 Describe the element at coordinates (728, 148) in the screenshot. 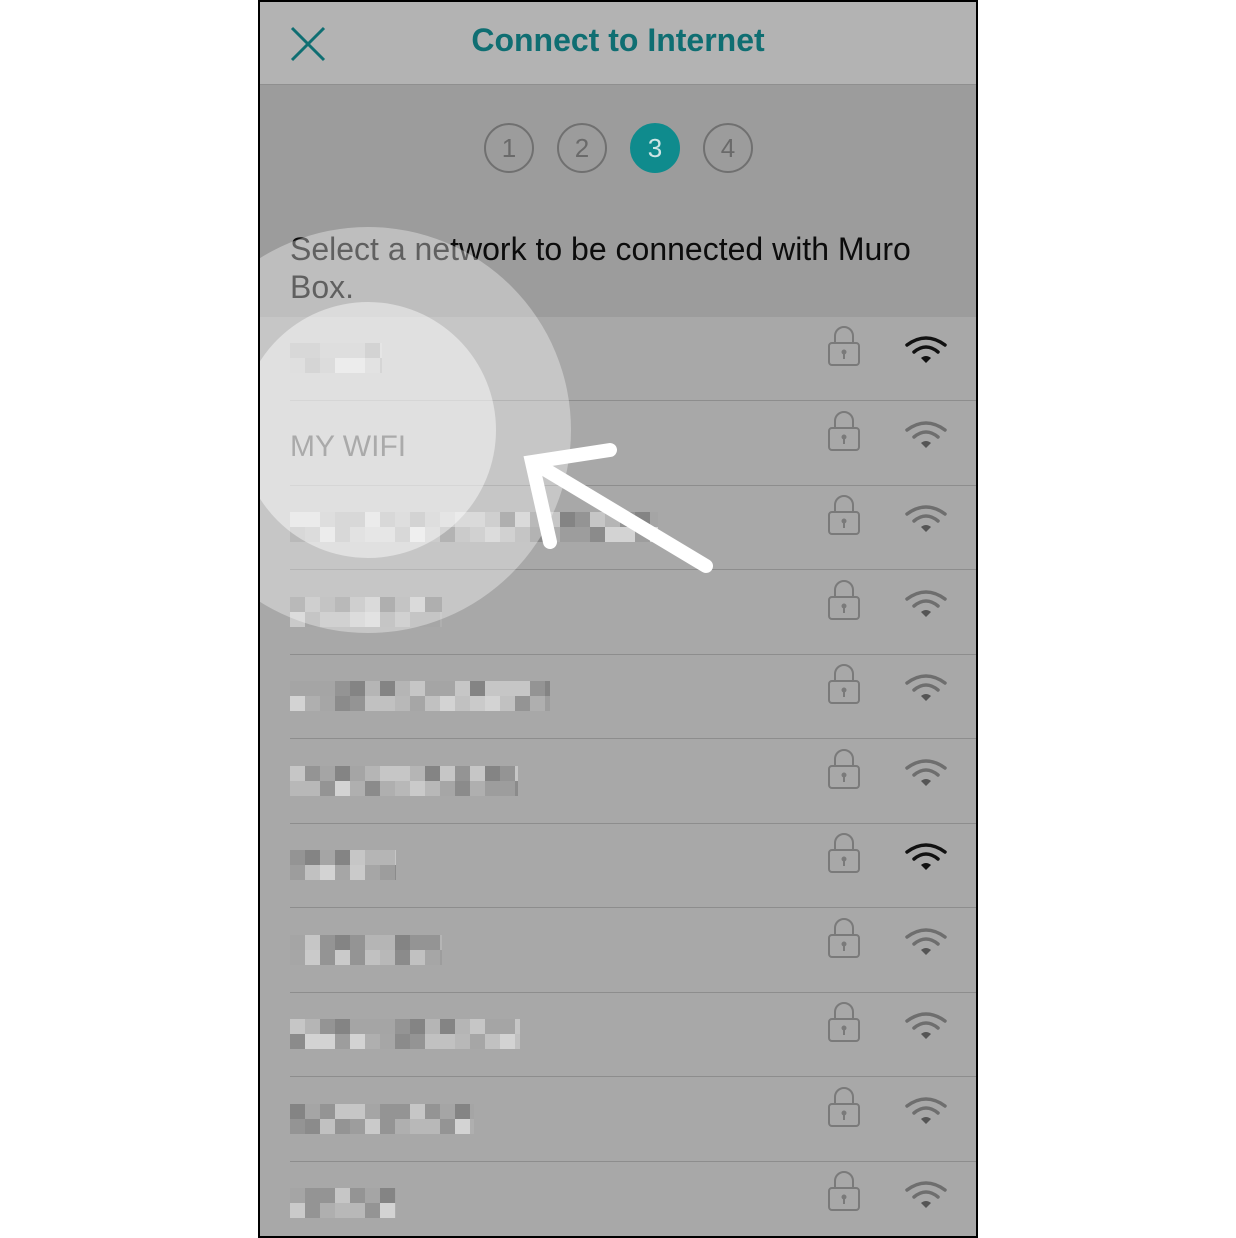

I see `step-indicator-4: 4` at that location.